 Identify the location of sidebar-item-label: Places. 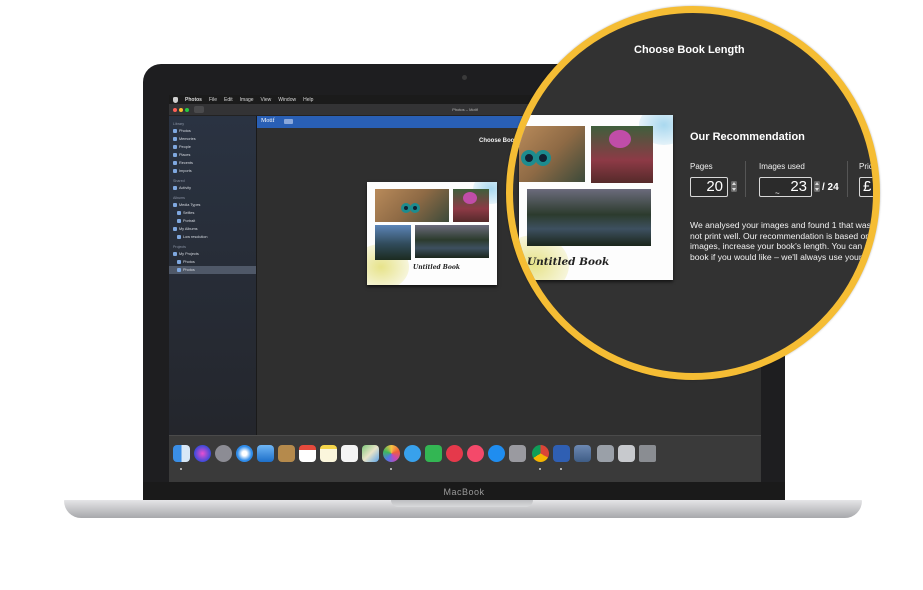
(185, 155).